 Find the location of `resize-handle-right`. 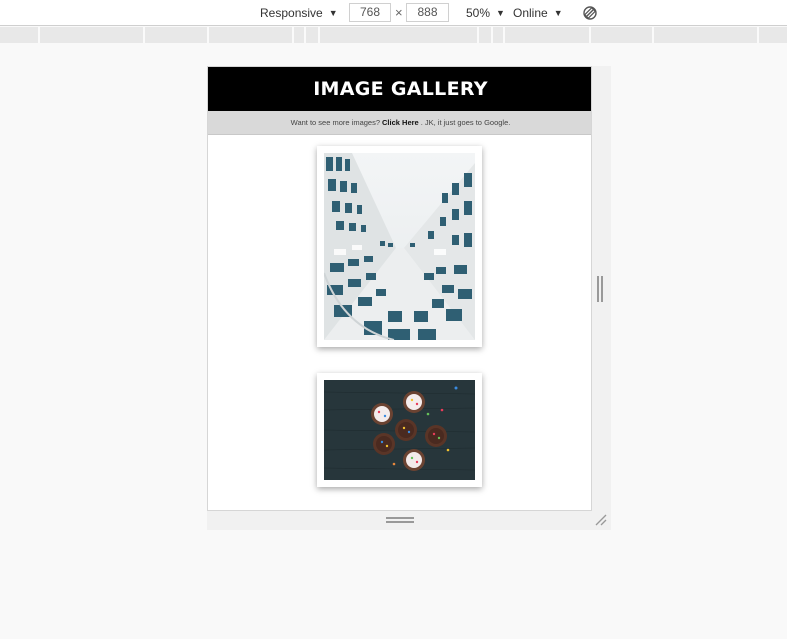

resize-handle-right is located at coordinates (600, 289).